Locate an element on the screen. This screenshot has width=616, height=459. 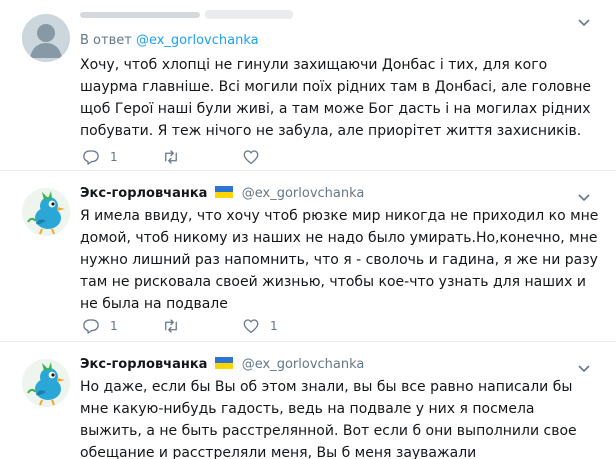
reply-mention-link: @ex_gorlovchanka is located at coordinates (197, 40).